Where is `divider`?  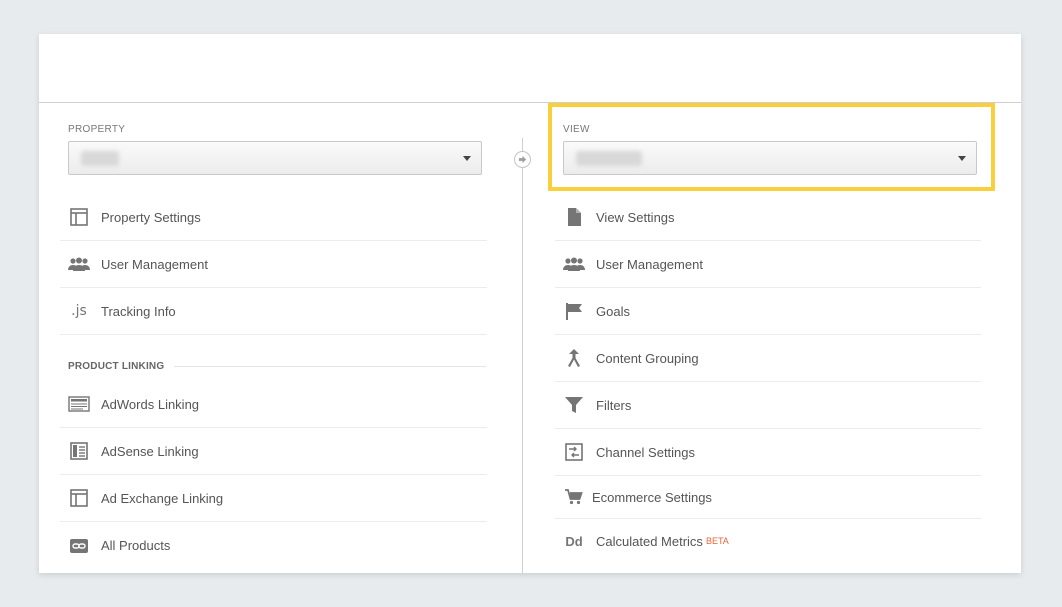
divider is located at coordinates (330, 366).